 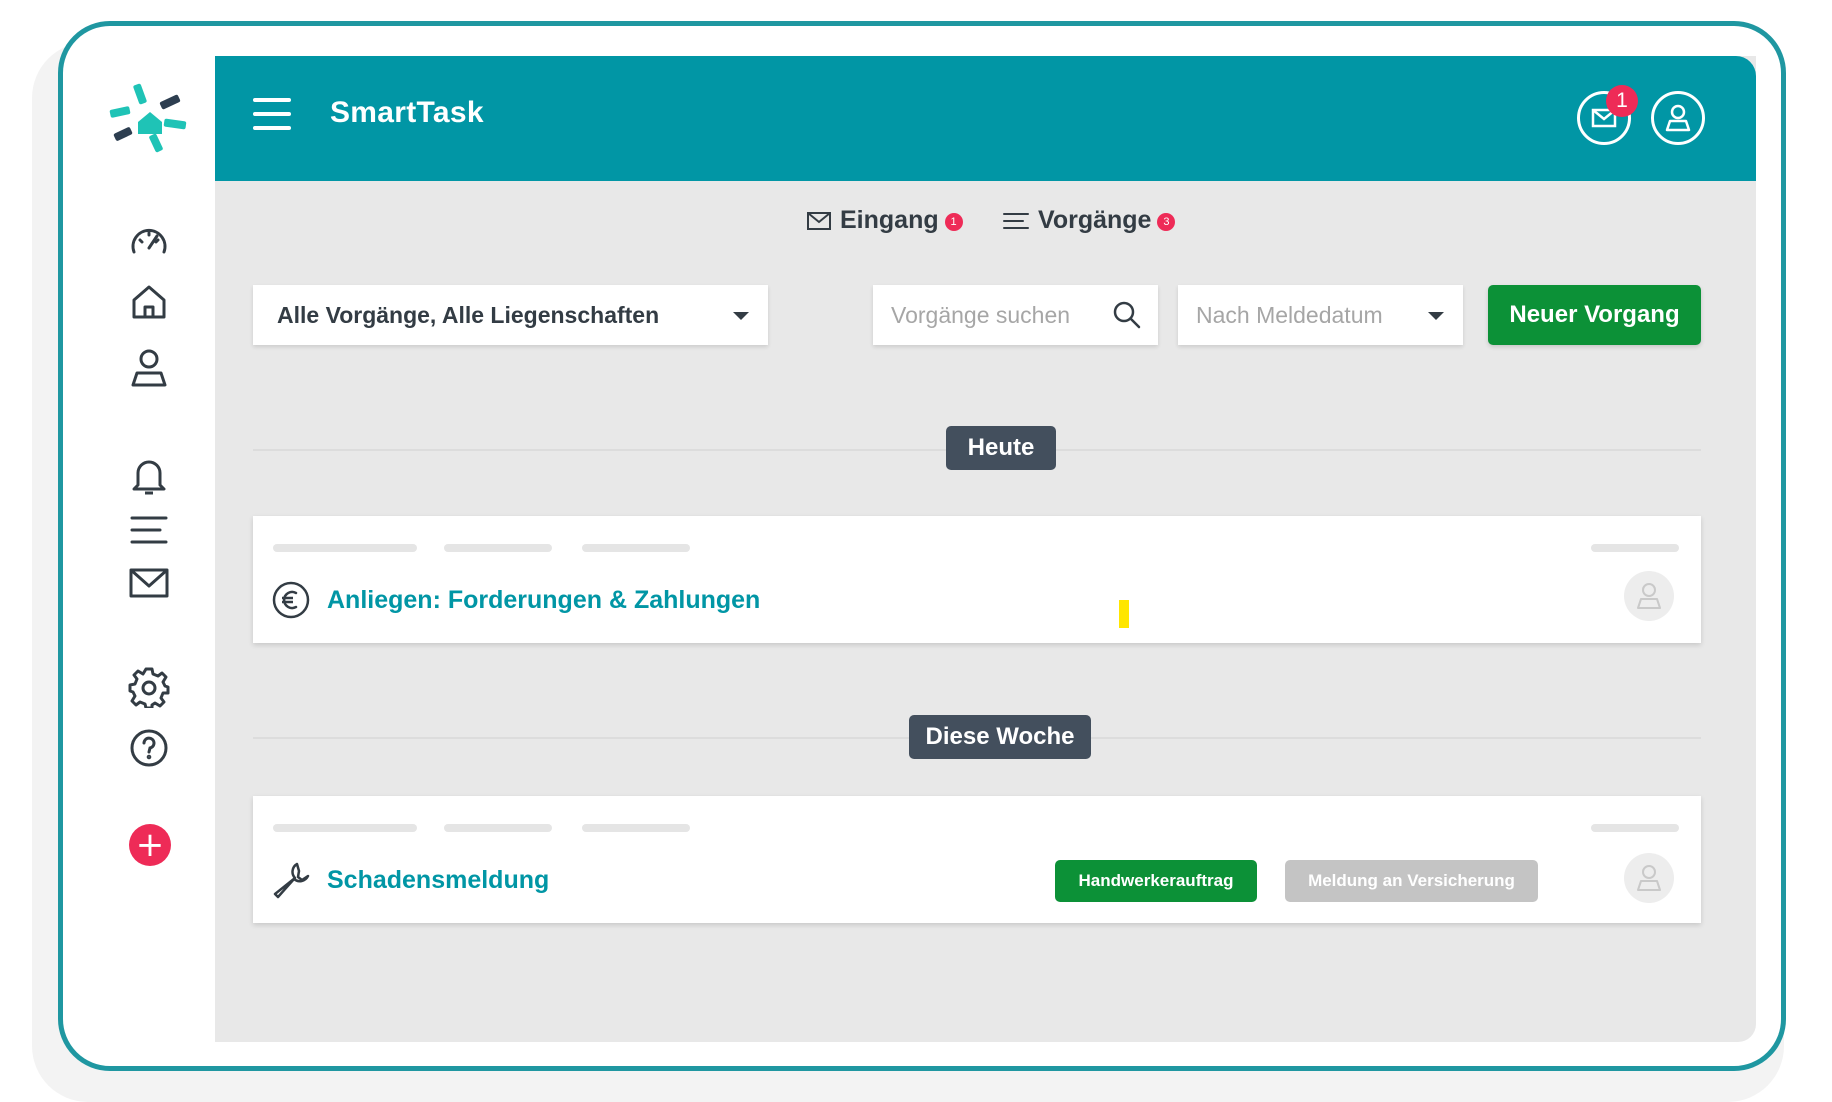 I want to click on text-cursor, so click(x=1124, y=614).